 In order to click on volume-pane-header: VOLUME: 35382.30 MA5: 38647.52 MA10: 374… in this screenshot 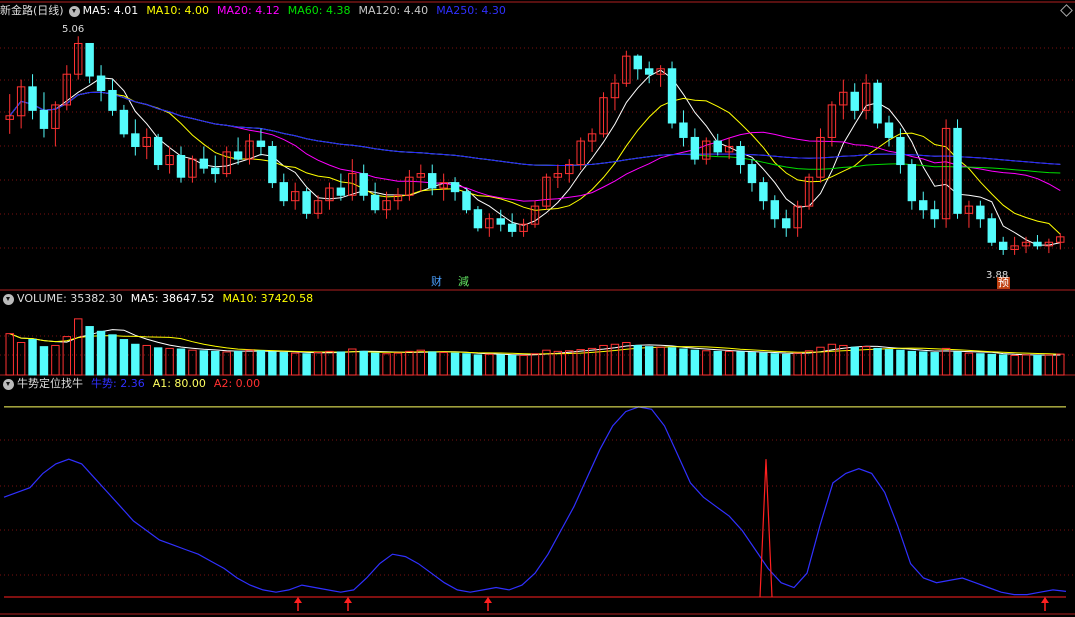, I will do `click(160, 299)`.